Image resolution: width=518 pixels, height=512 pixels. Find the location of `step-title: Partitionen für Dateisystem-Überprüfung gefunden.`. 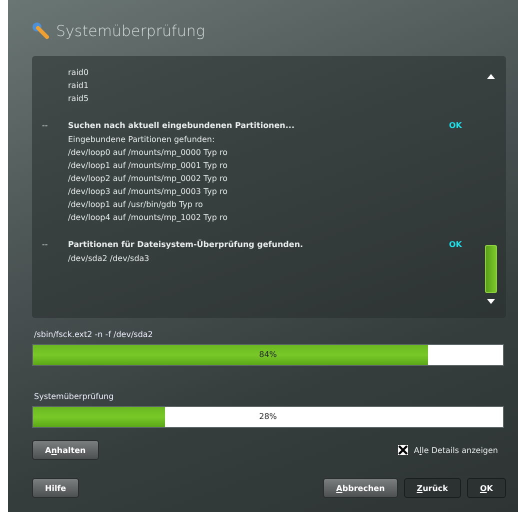

step-title: Partitionen für Dateisystem-Überprüfung gefunden. is located at coordinates (186, 244).